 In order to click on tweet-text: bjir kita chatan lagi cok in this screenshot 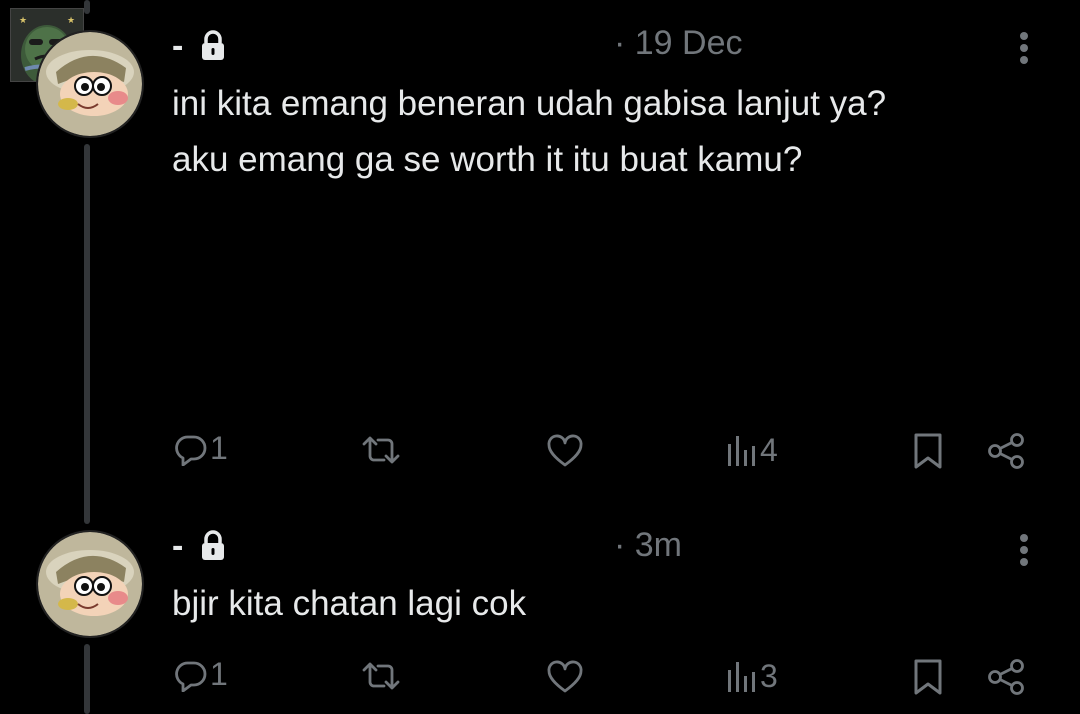, I will do `click(349, 603)`.